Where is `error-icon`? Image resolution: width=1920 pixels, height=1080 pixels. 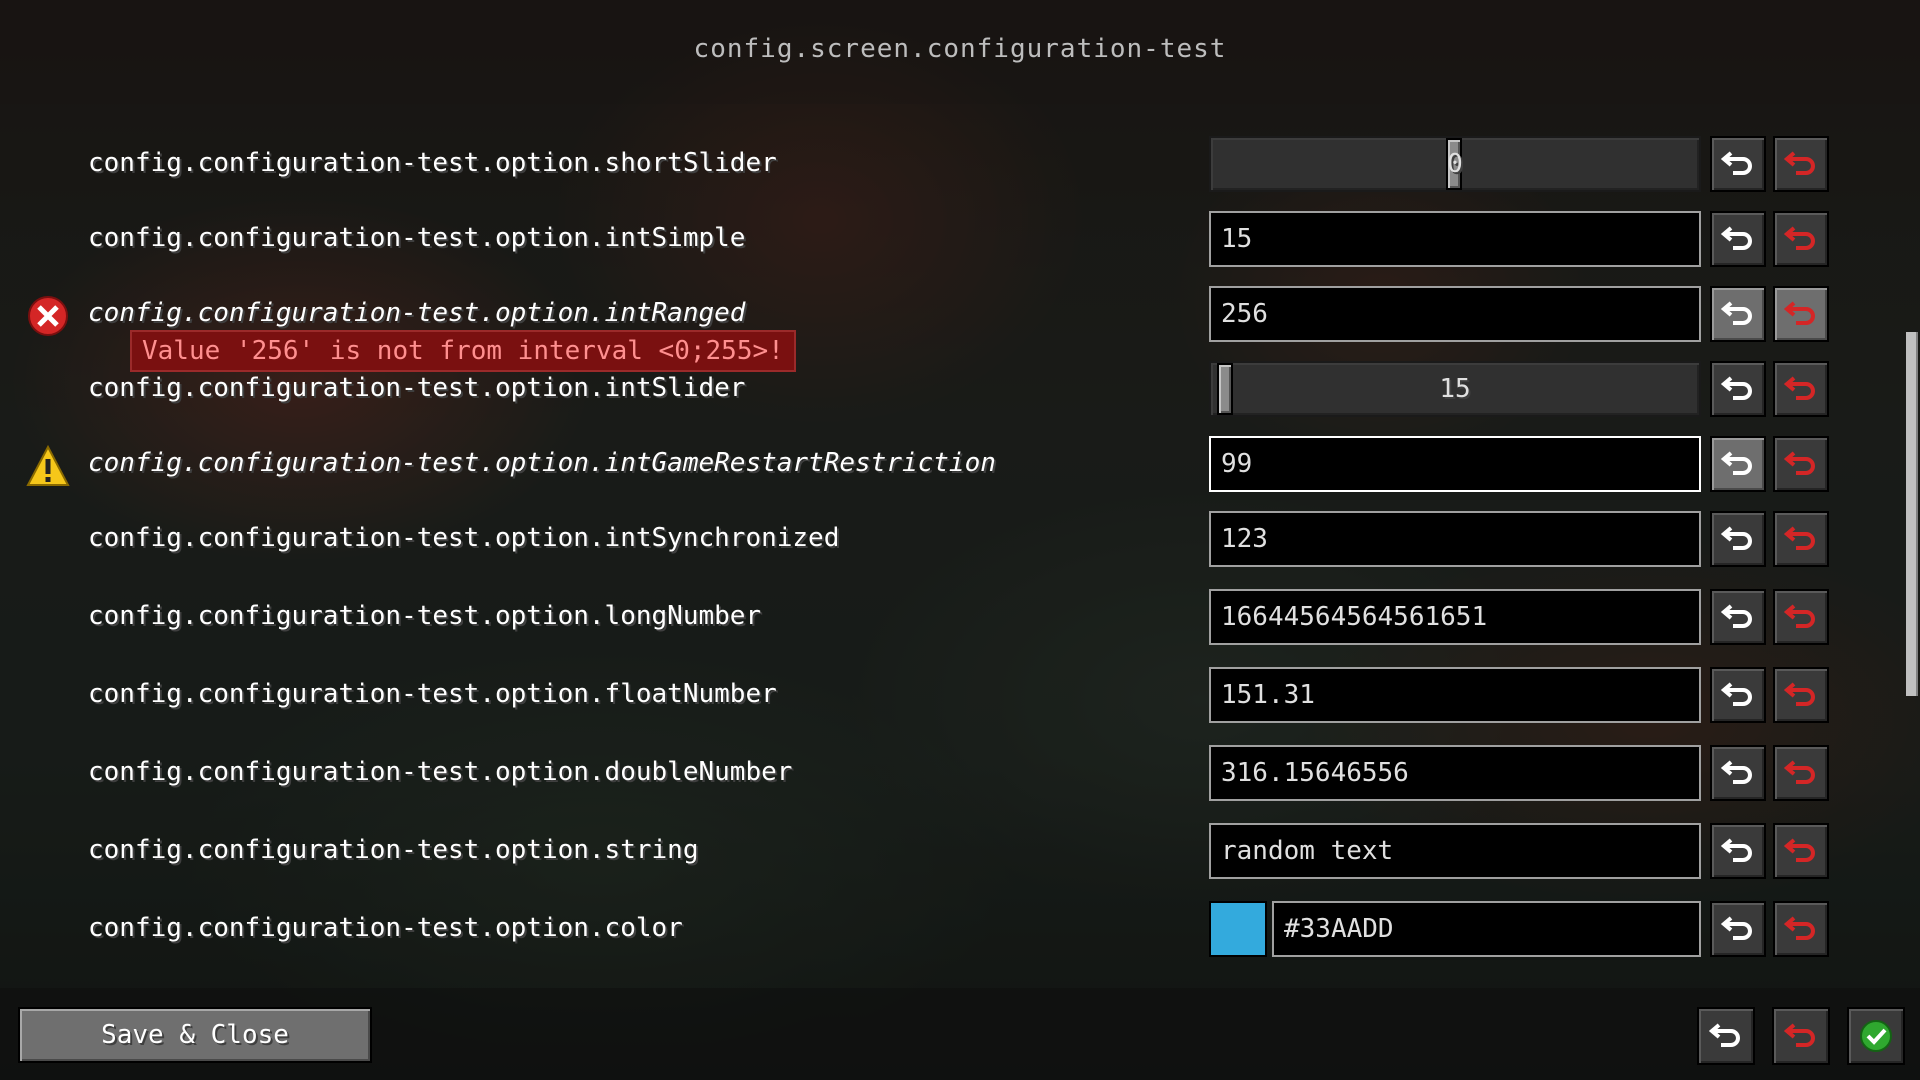 error-icon is located at coordinates (48, 316).